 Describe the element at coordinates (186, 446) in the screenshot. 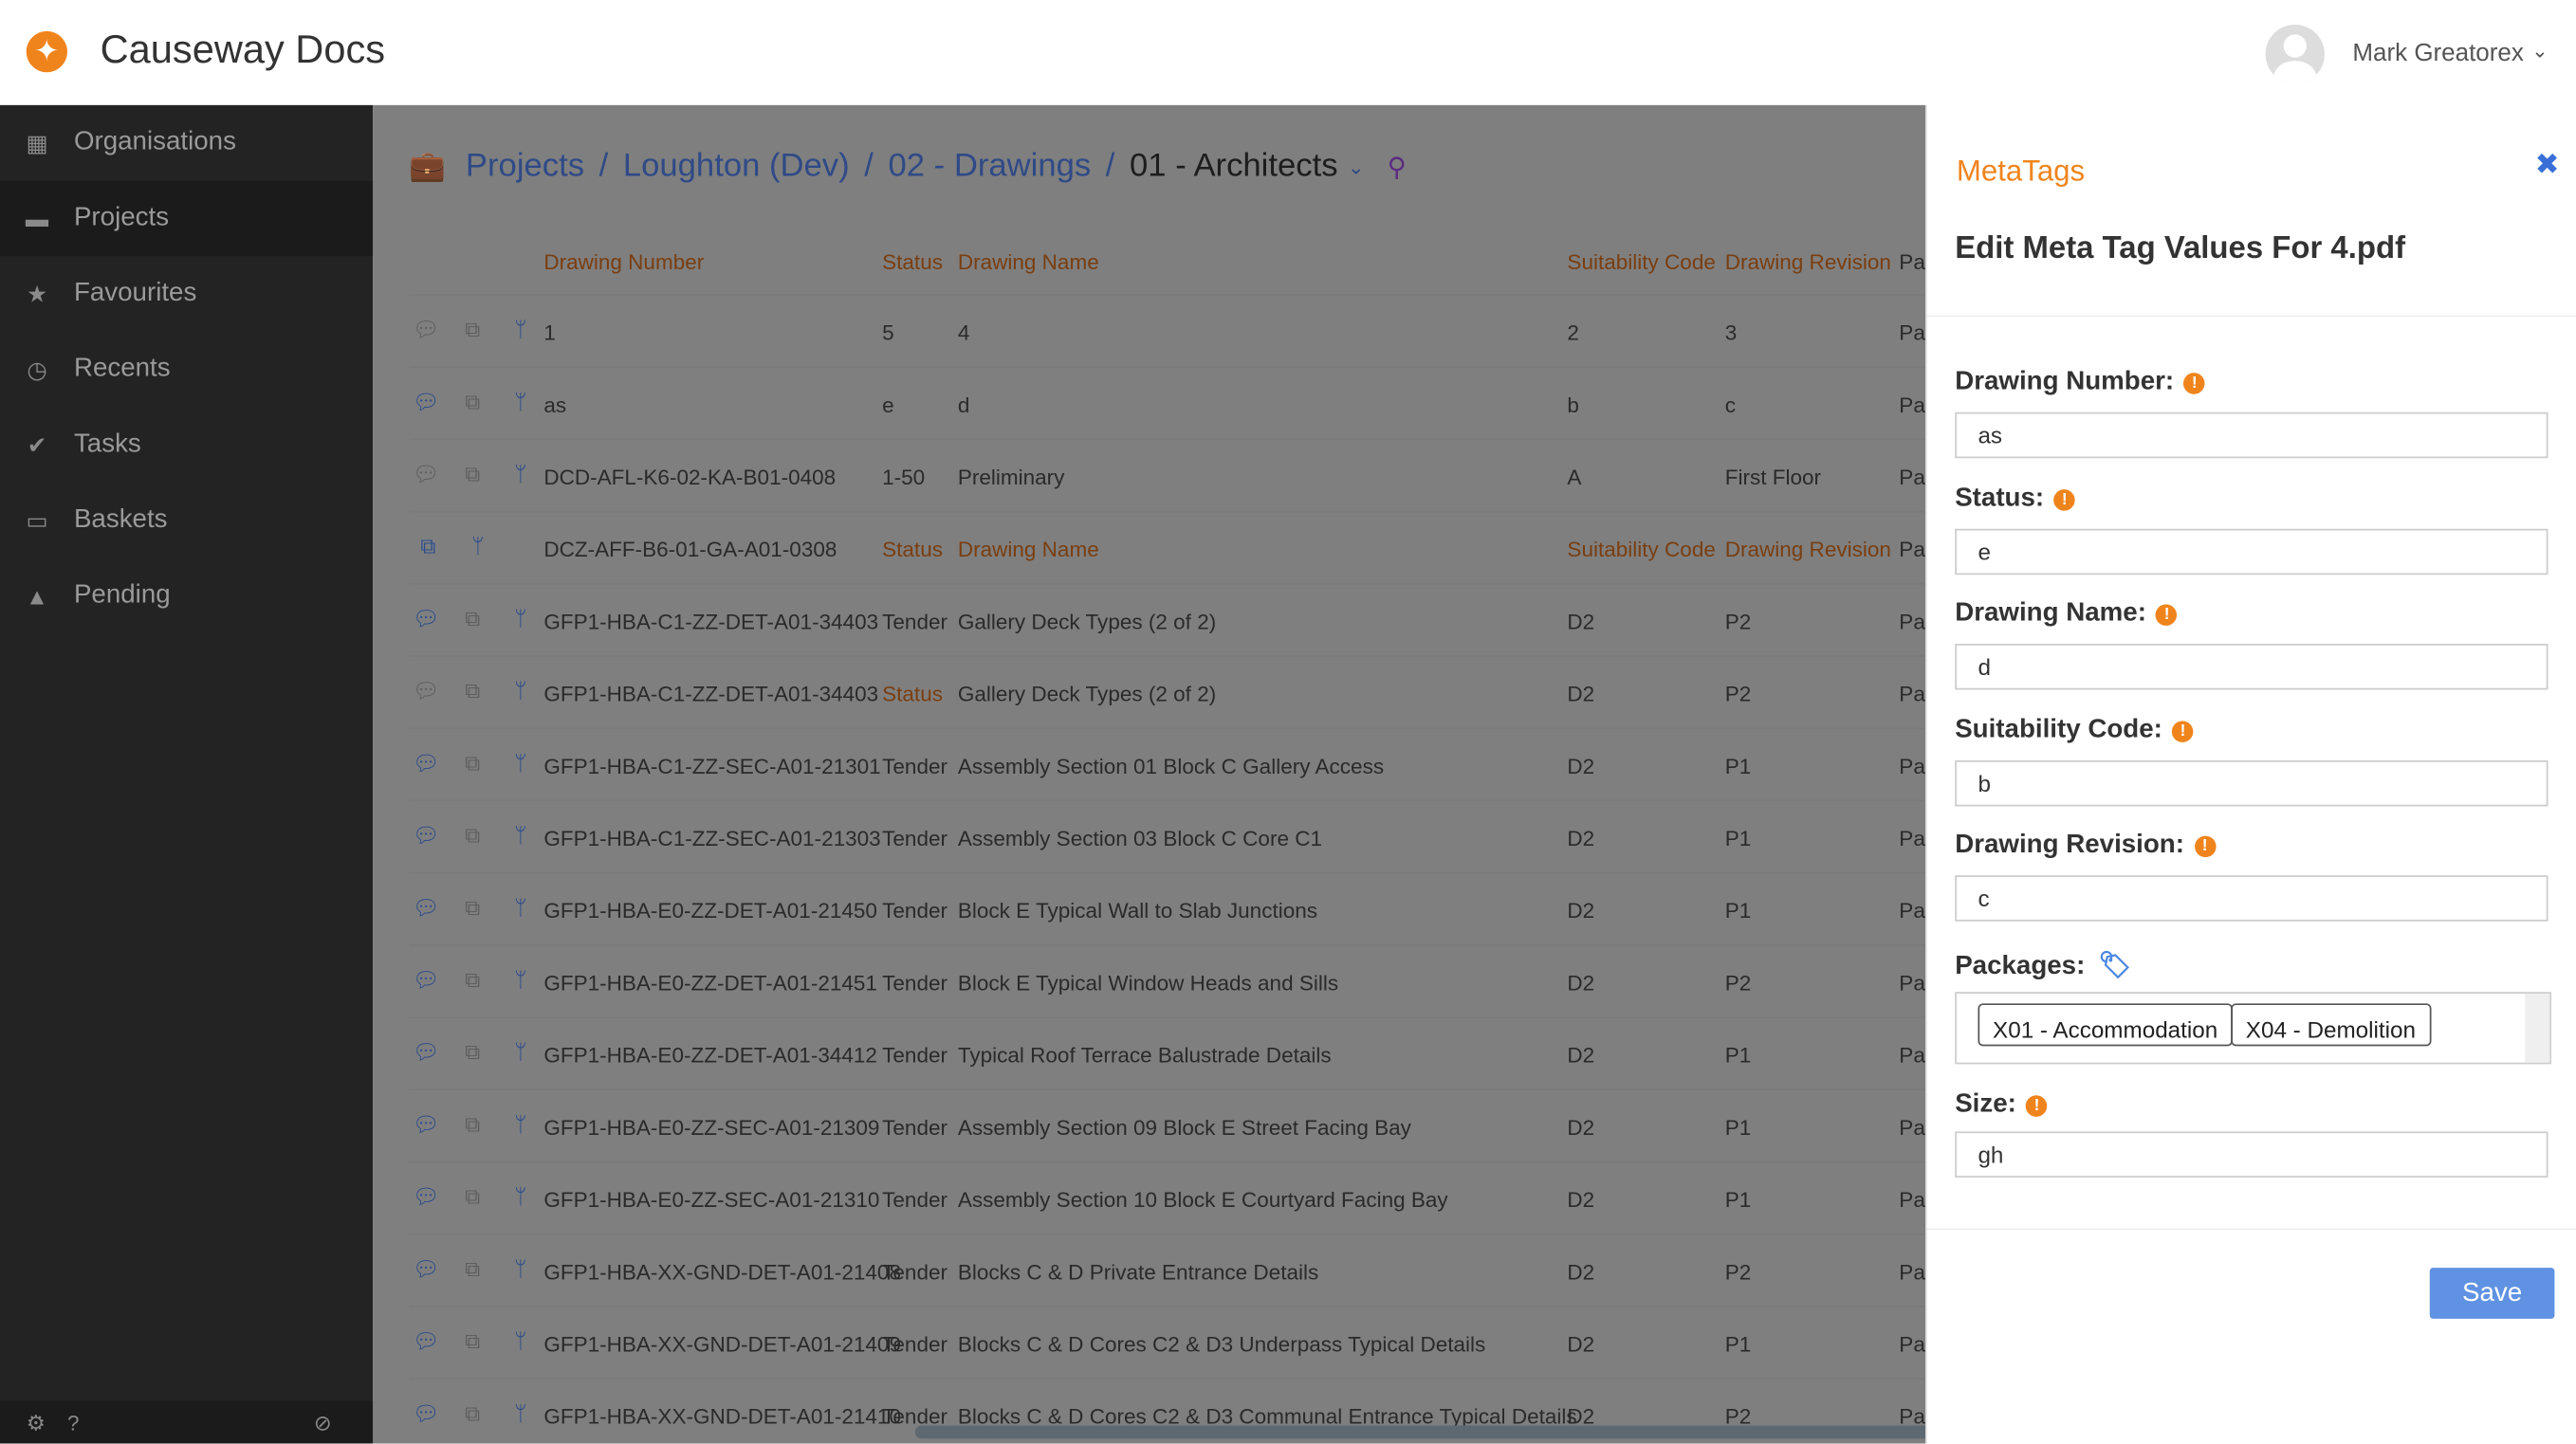

I see `sidebar-item-tasks: ✔ Tasks` at that location.